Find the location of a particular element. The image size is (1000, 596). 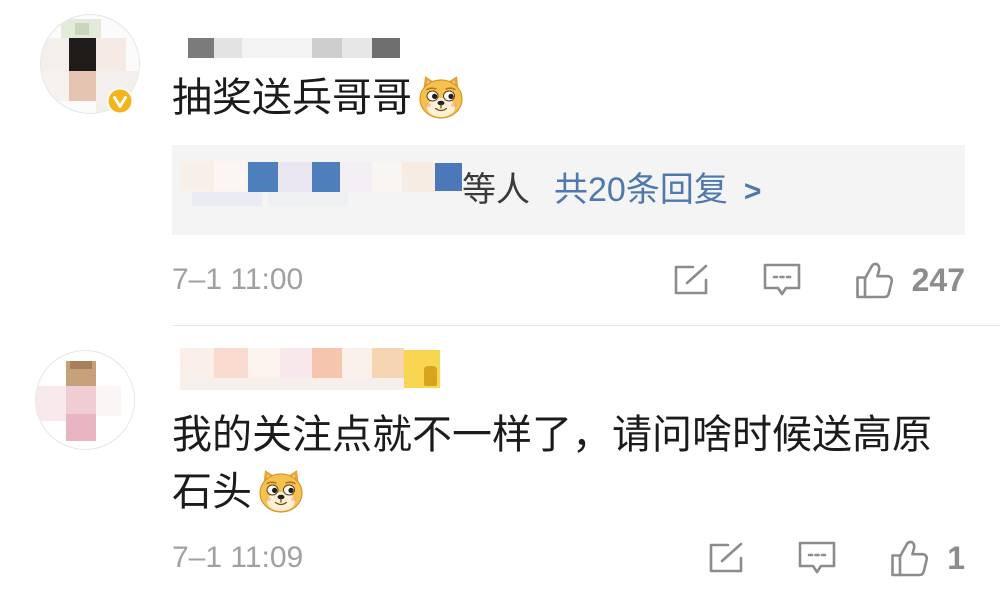

comment-text-line-wrap: 抽奖送兵哥哥 is located at coordinates (319, 98).